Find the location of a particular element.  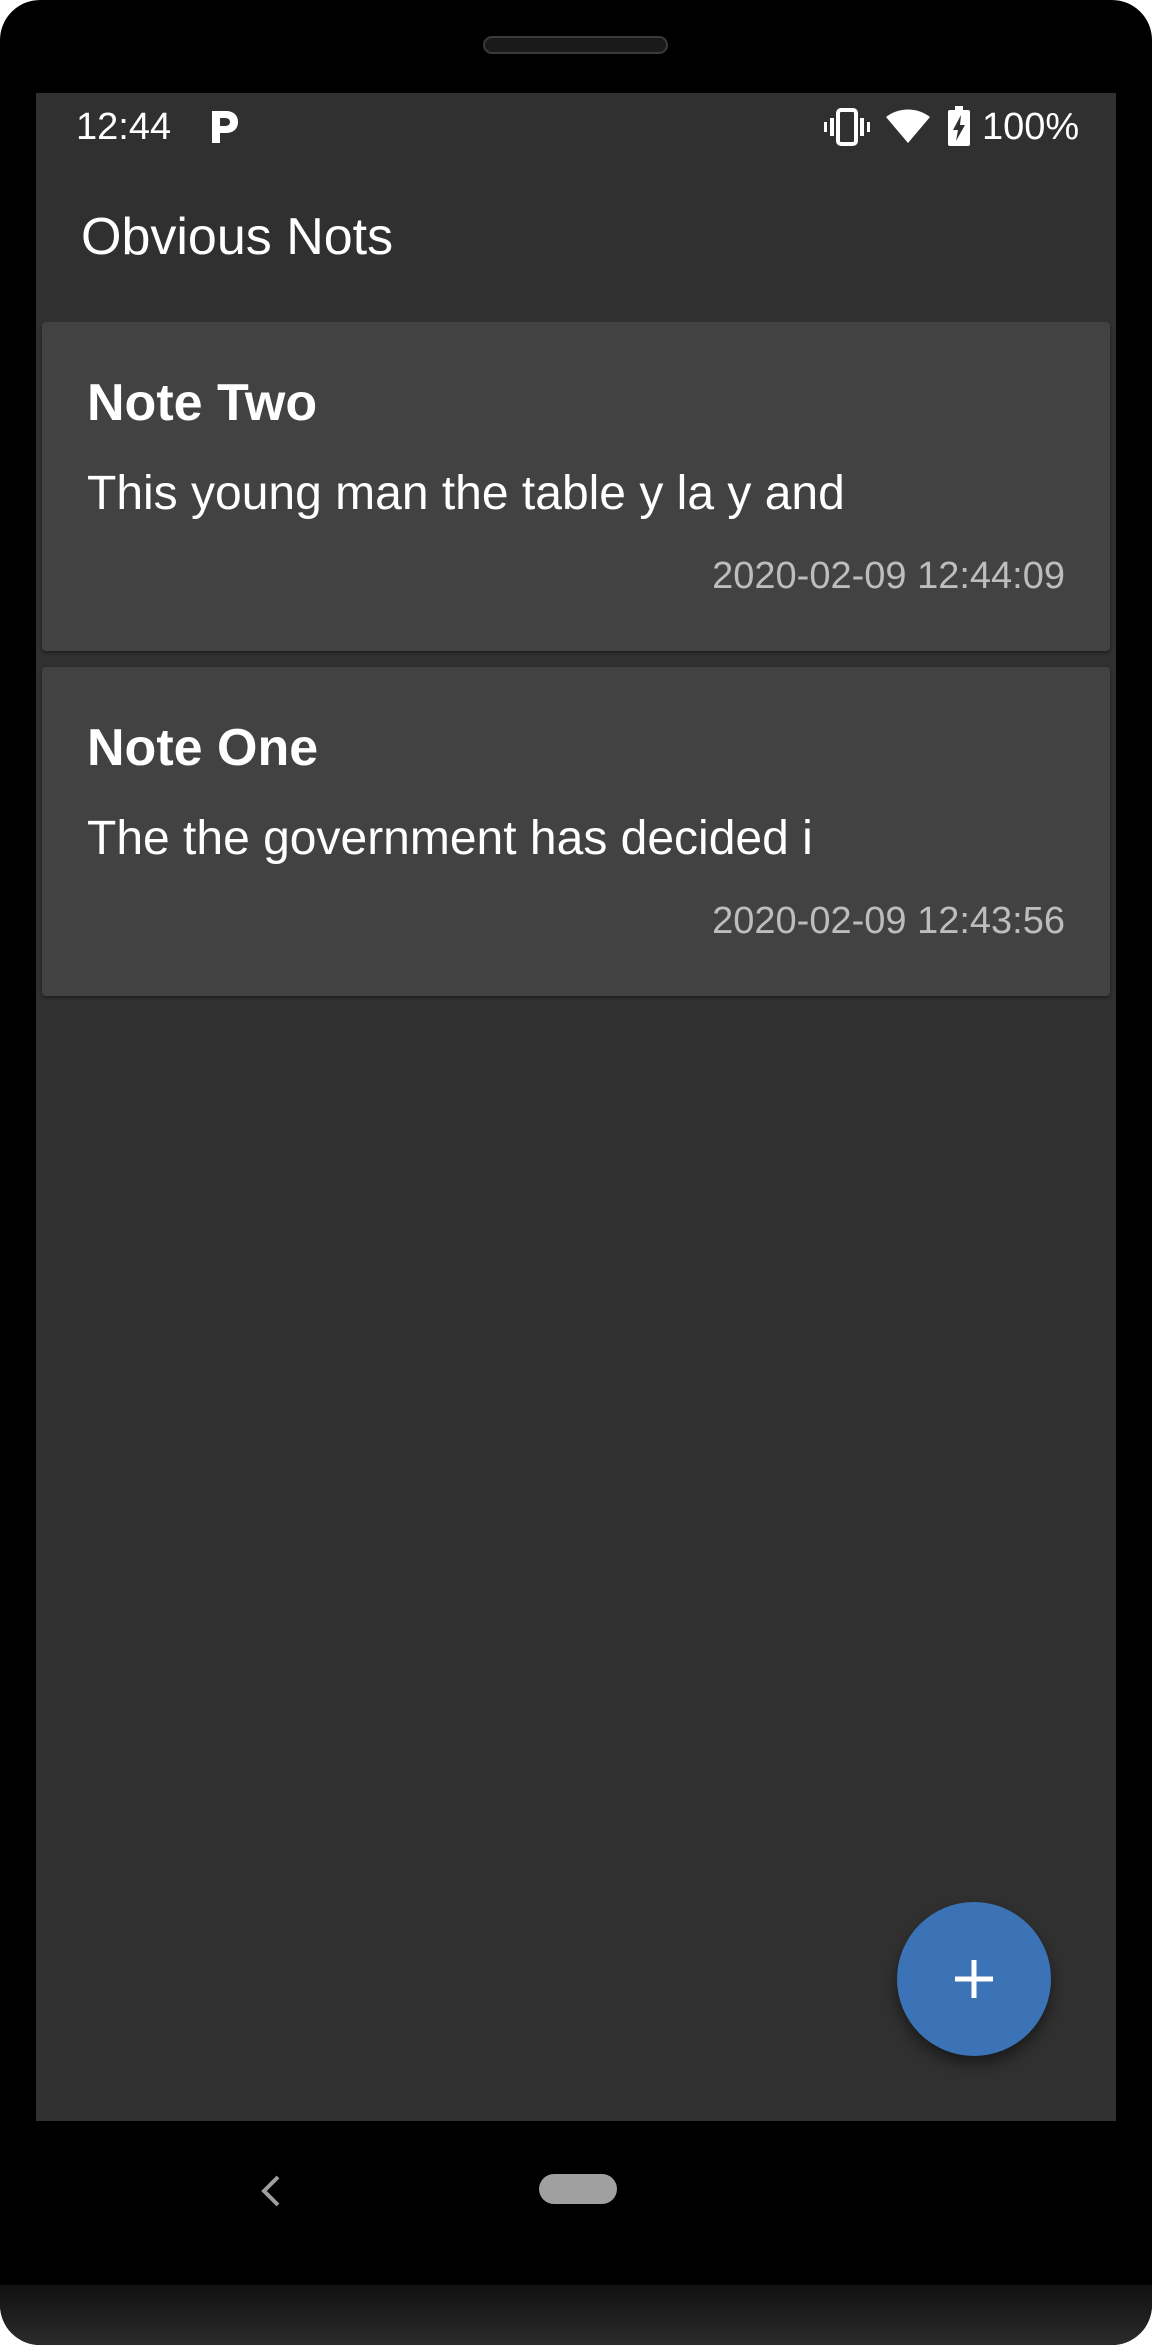

status-time: 12:44 is located at coordinates (124, 127).